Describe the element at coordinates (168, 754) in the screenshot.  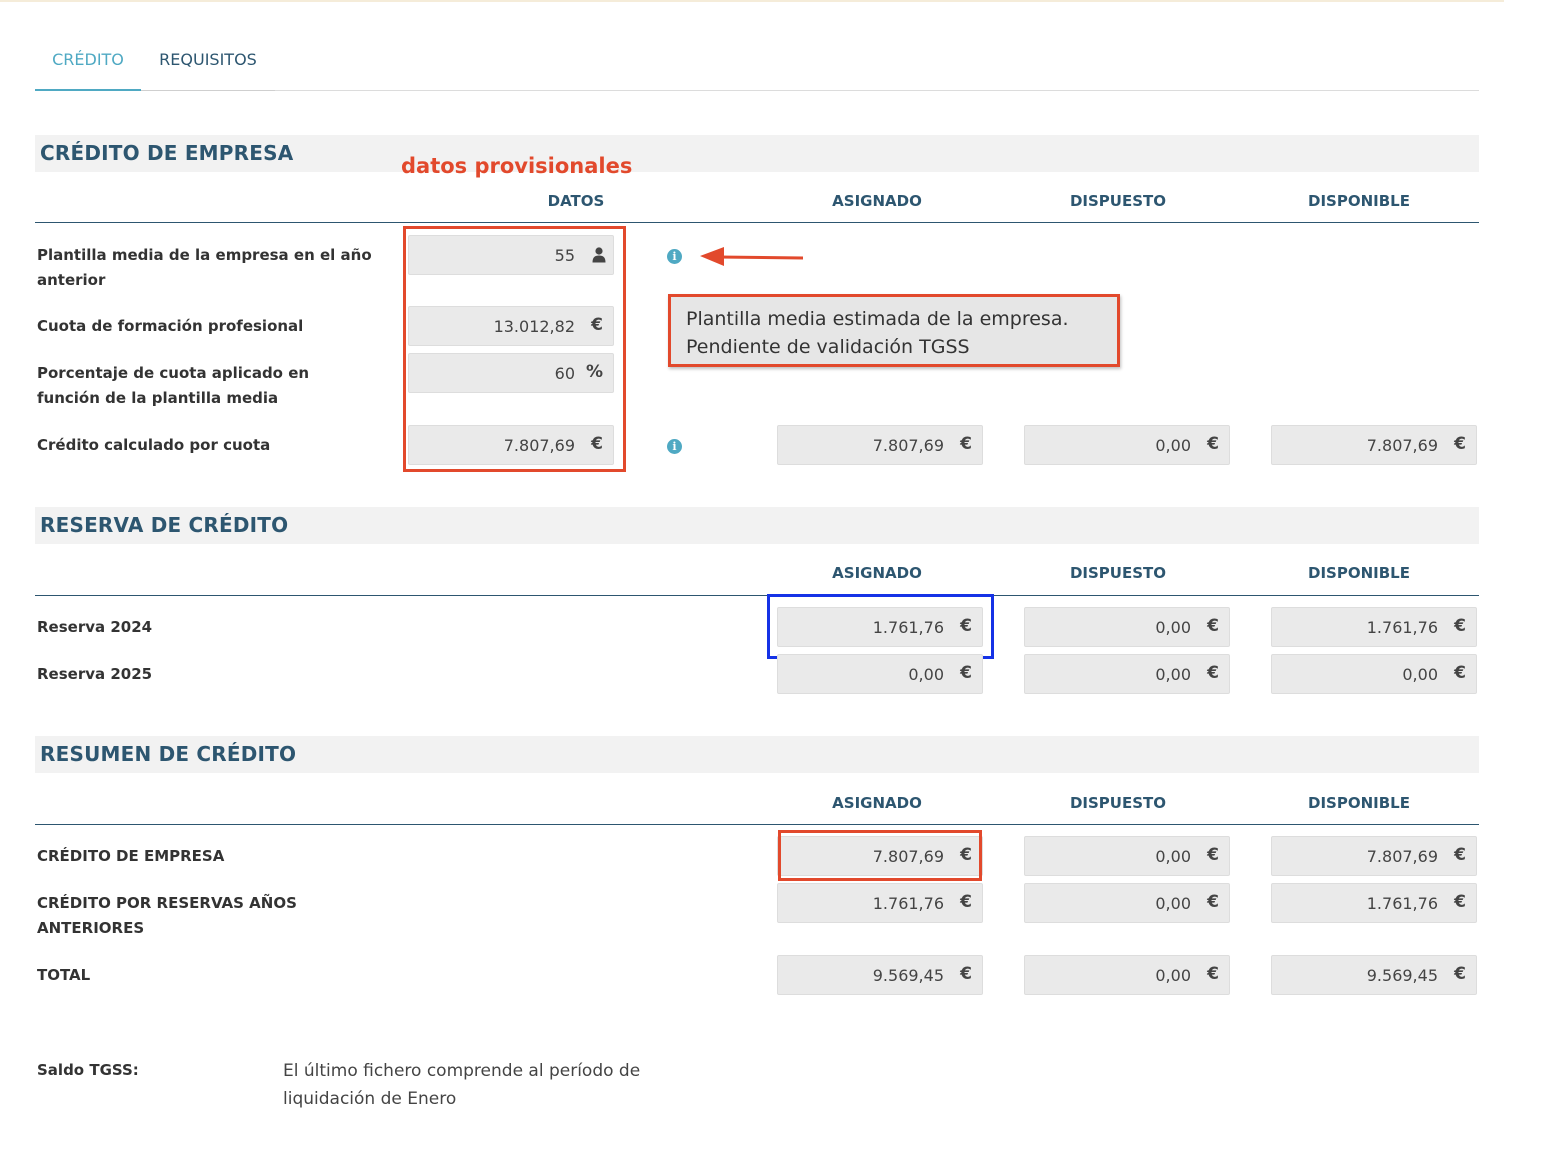
I see `section-title: RESUMEN DE CRÉDITO` at that location.